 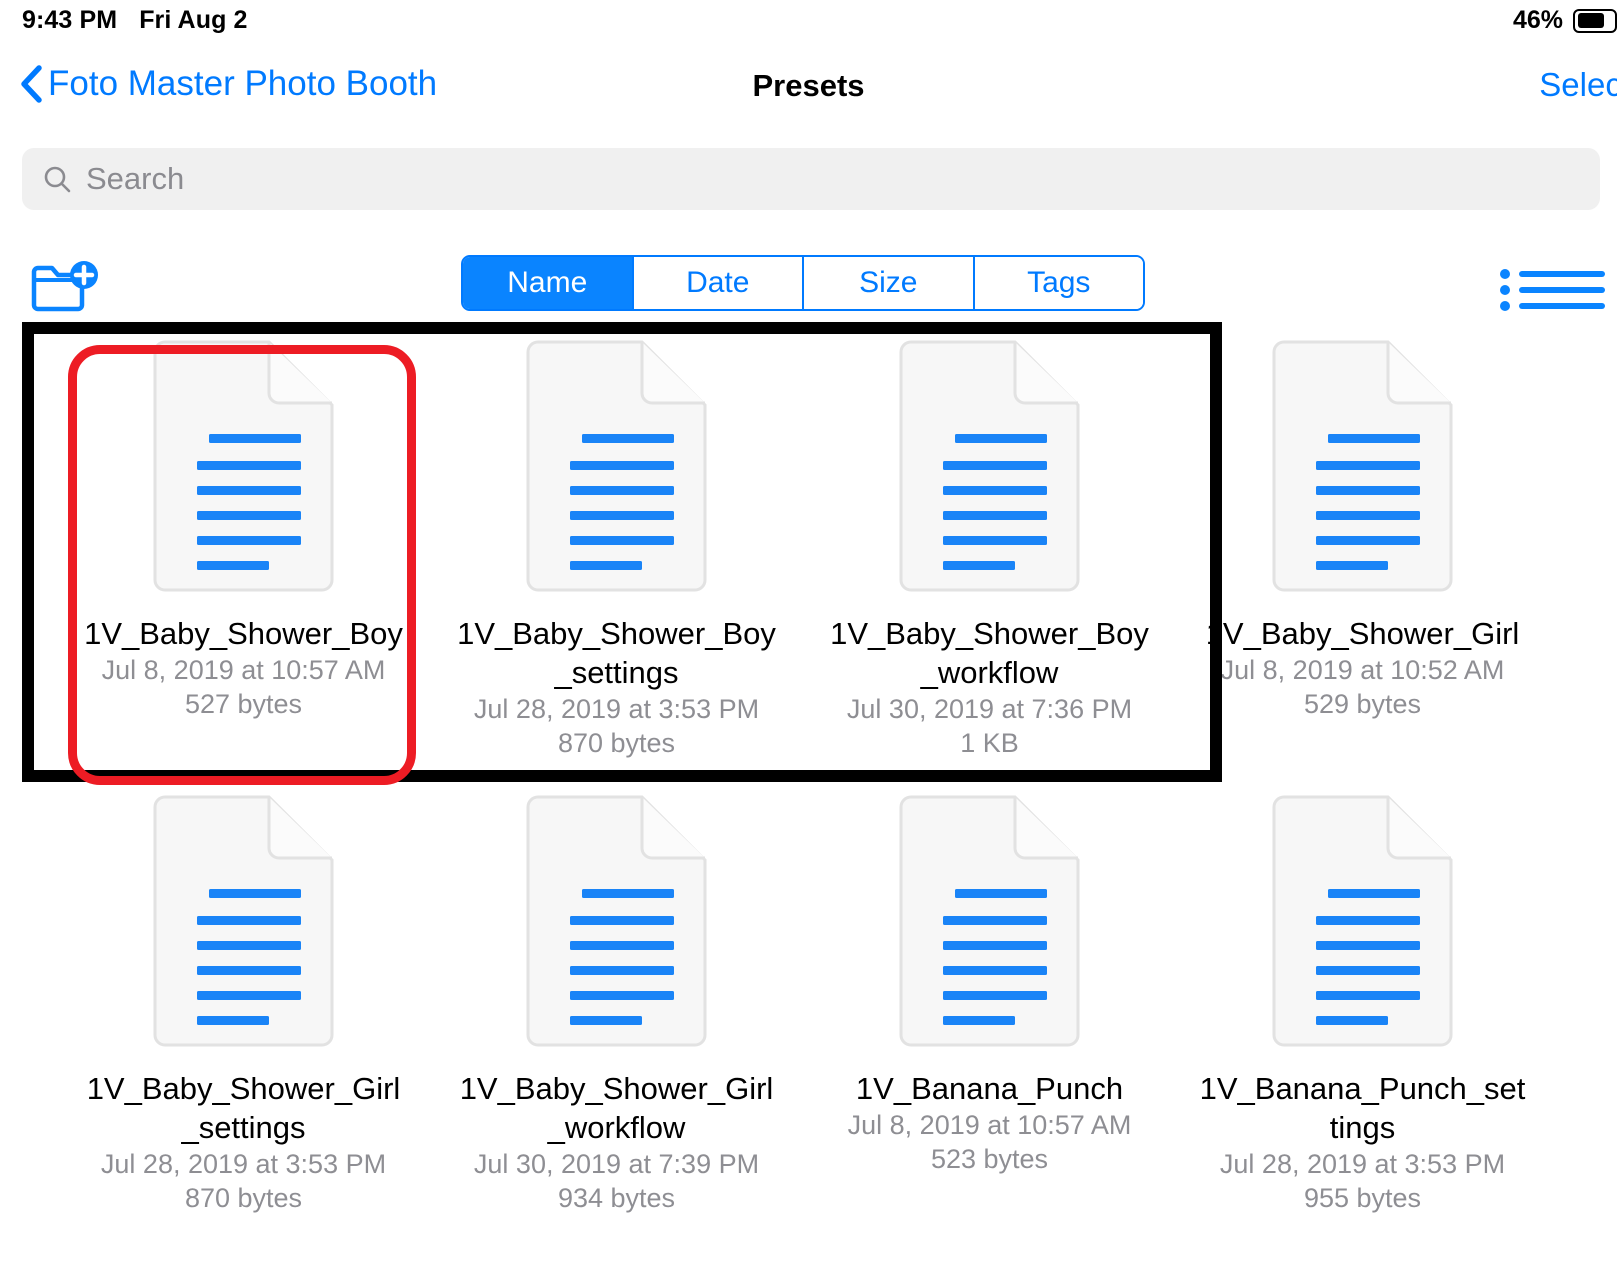 I want to click on file-size: 955 bytes, so click(x=1362, y=1198).